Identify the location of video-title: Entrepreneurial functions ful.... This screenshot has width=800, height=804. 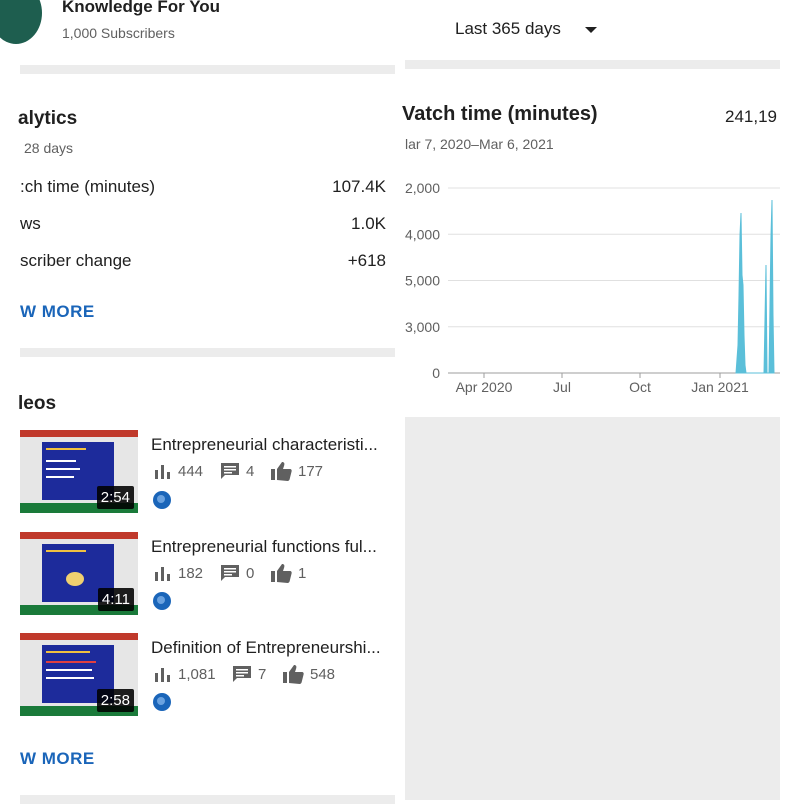
(264, 547).